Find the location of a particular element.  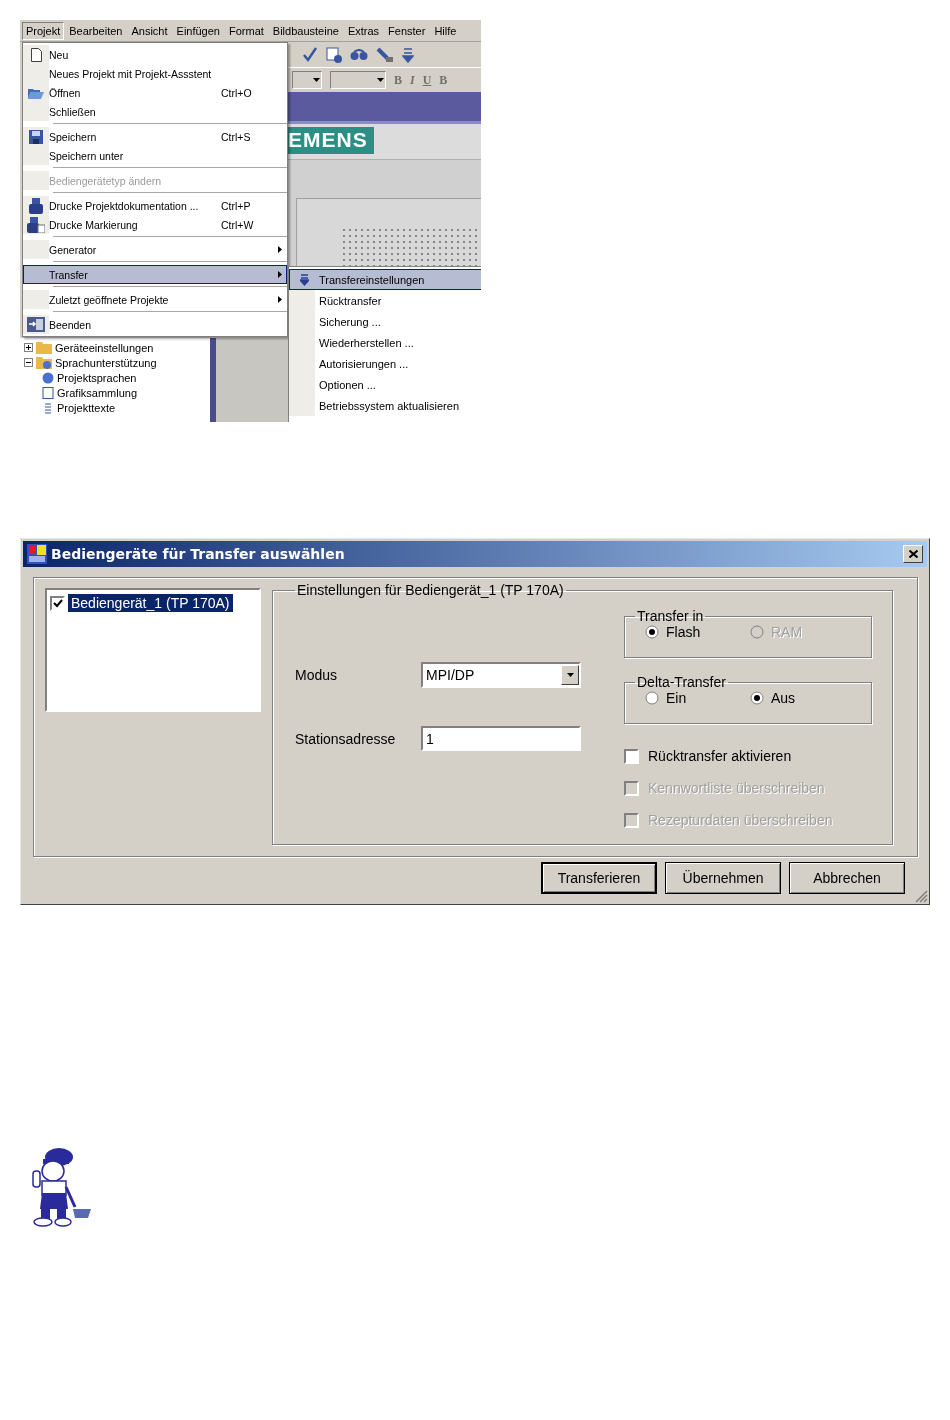

field-label: Stationsadresse is located at coordinates (346, 738).